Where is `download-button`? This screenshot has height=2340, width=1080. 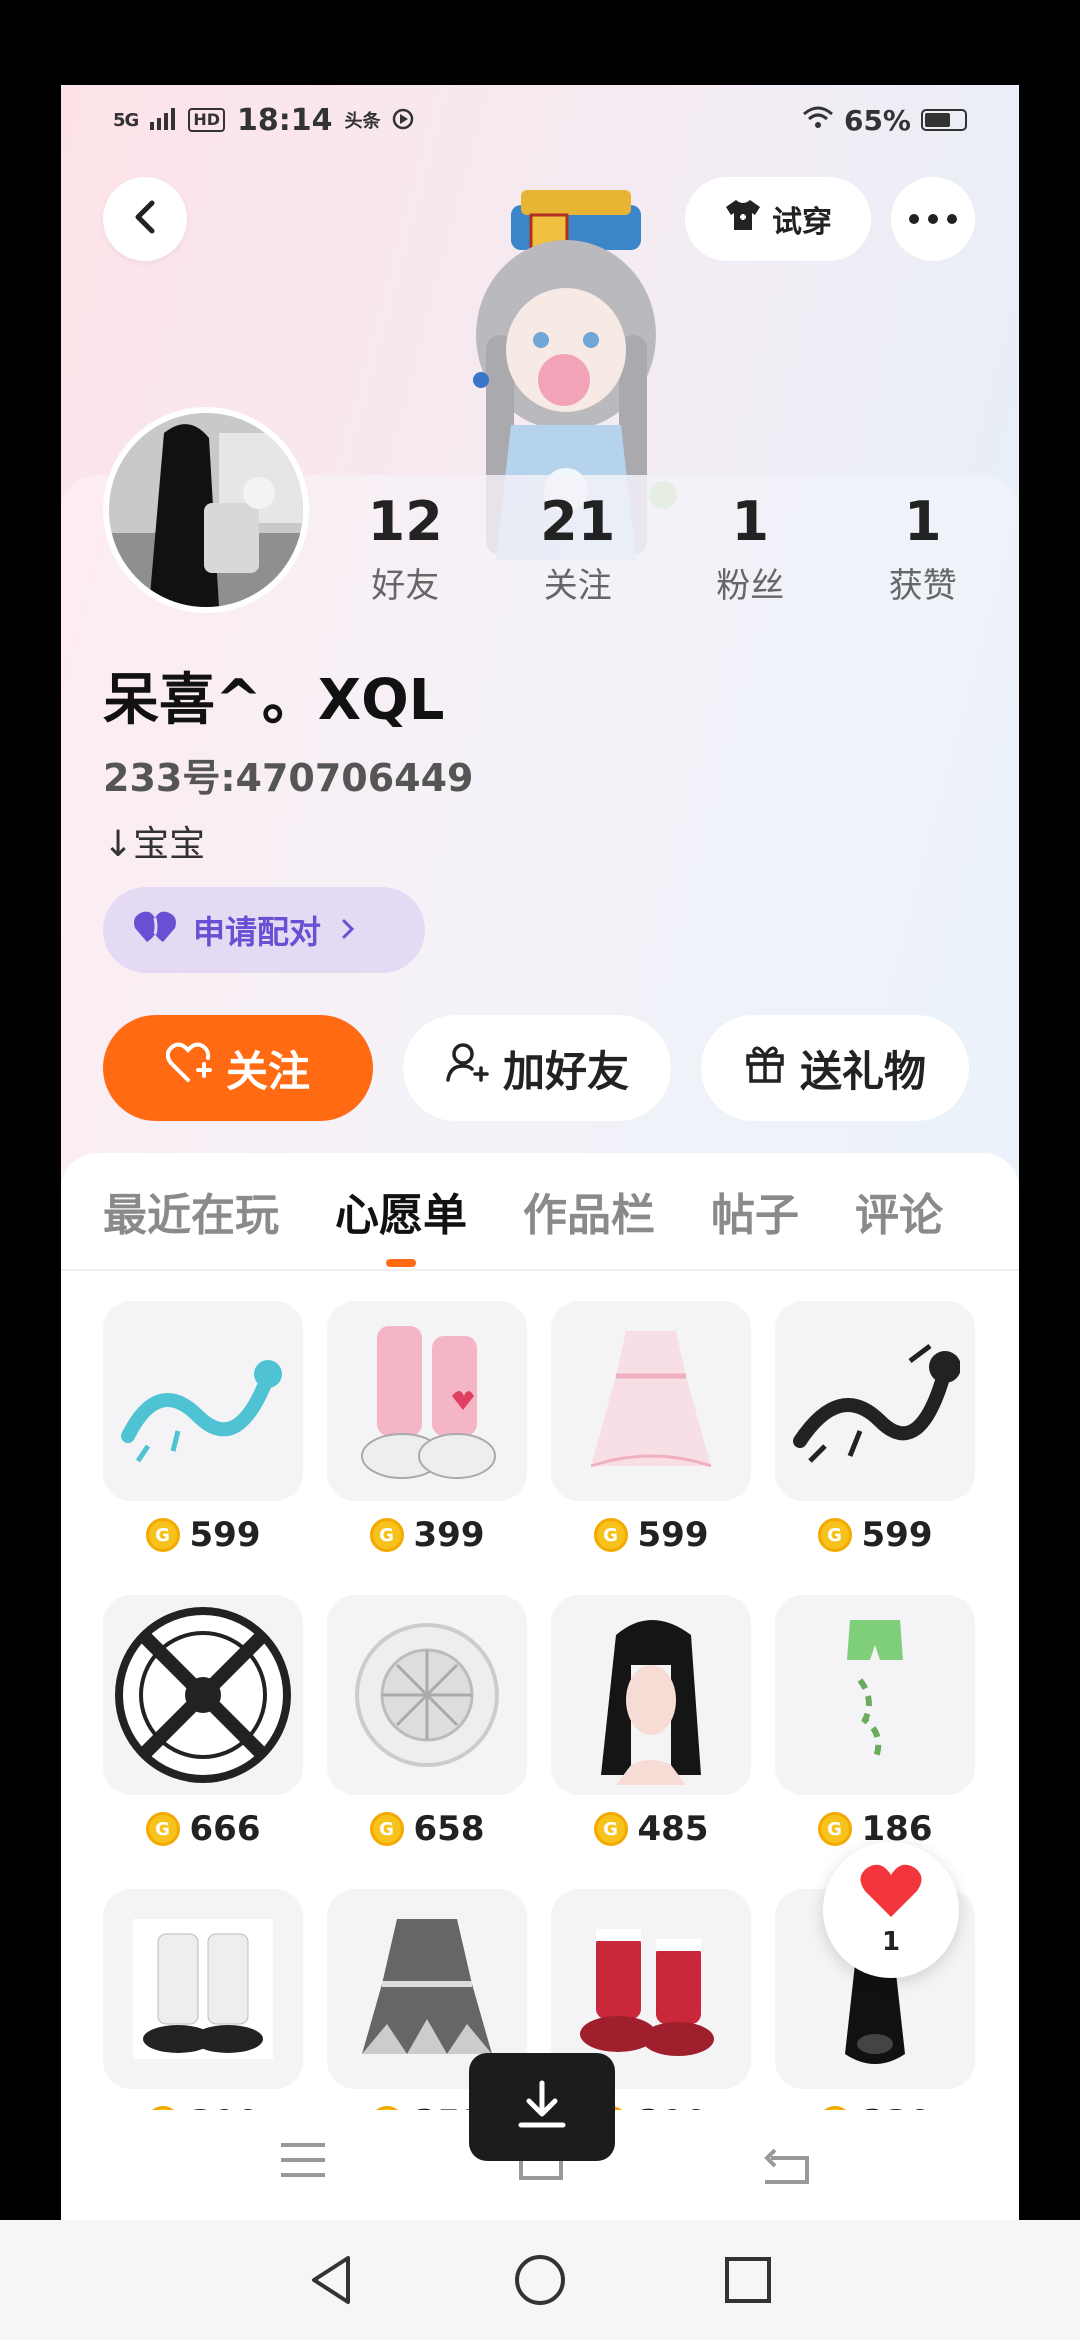
download-button is located at coordinates (542, 2107).